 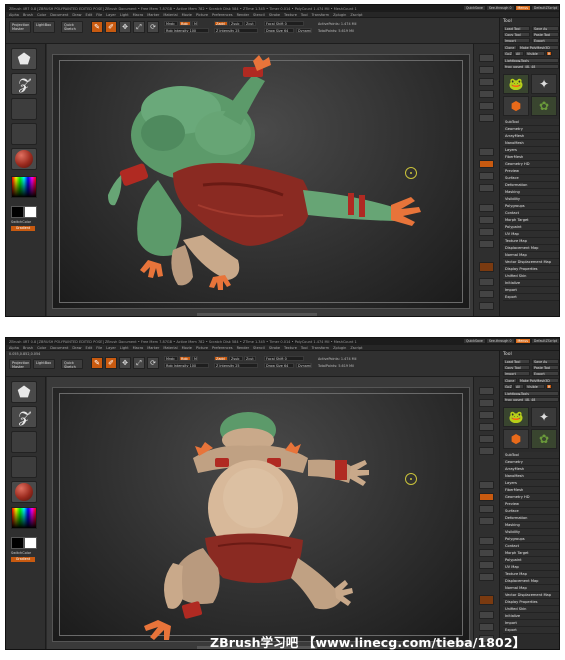 What do you see at coordinates (356, 348) in the screenshot?
I see `menu-item-zscript: Zscript` at bounding box center [356, 348].